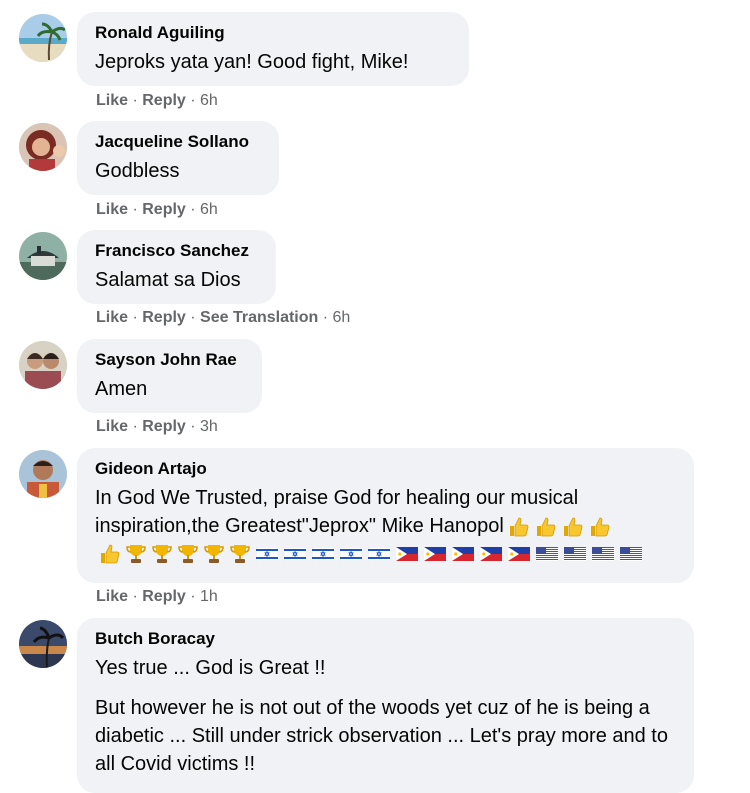  I want to click on comment-bubble: Francisco Sanchez Salamat sa Dios, so click(176, 267).